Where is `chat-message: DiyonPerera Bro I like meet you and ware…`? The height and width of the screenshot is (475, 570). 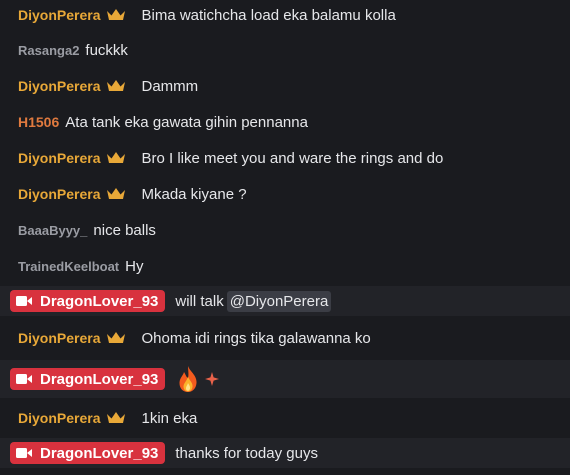
chat-message: DiyonPerera Bro I like meet you and ware… is located at coordinates (285, 158).